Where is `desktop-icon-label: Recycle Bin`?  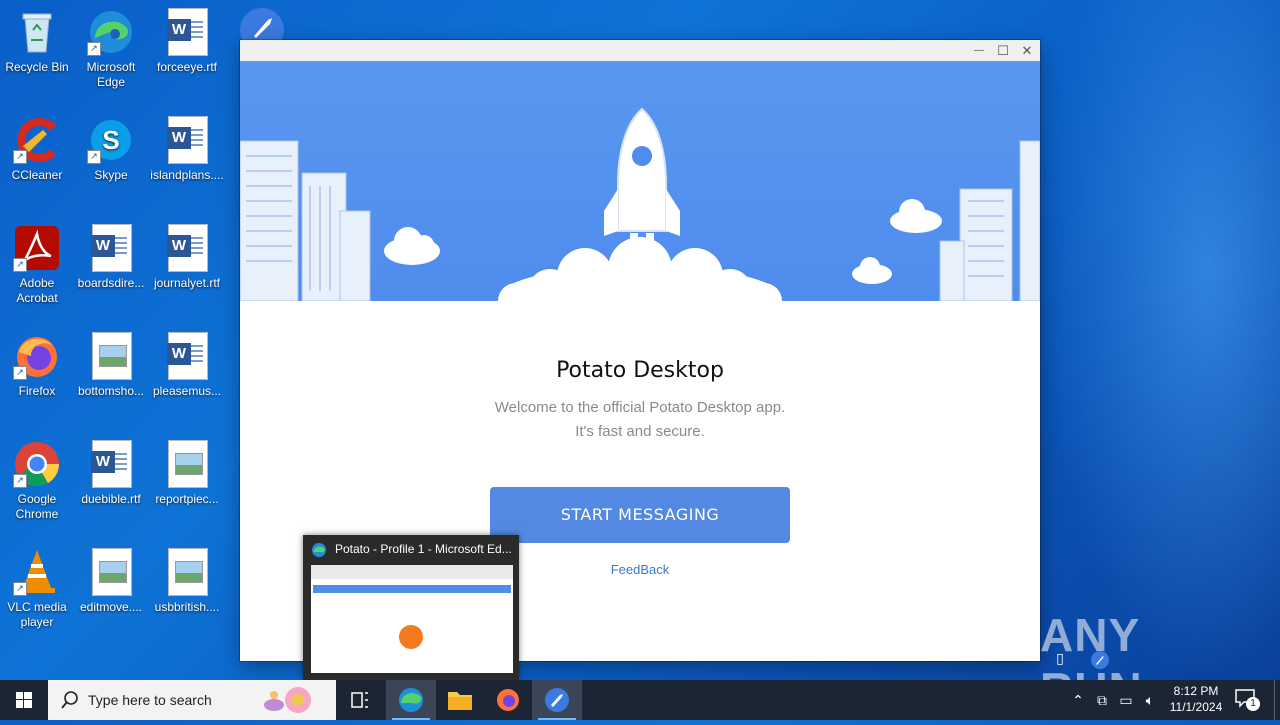 desktop-icon-label: Recycle Bin is located at coordinates (37, 67).